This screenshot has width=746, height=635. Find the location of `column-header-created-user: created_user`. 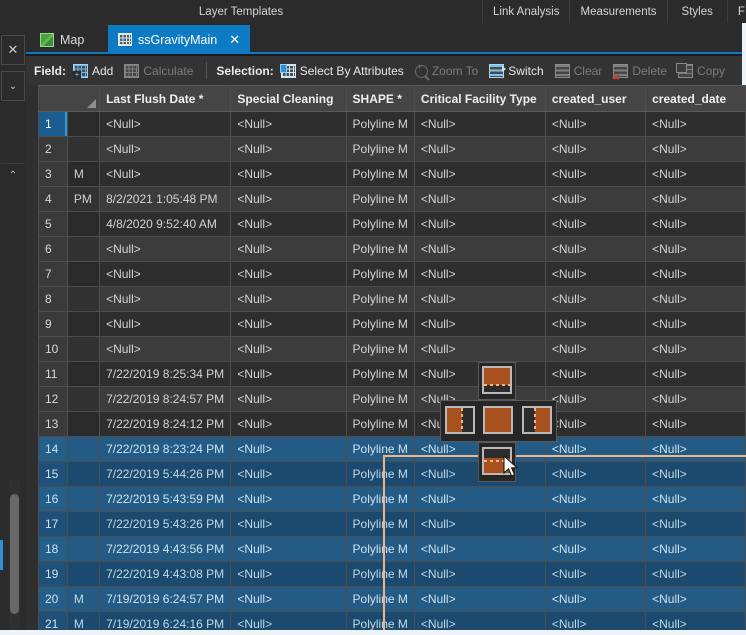

column-header-created-user: created_user is located at coordinates (595, 98).